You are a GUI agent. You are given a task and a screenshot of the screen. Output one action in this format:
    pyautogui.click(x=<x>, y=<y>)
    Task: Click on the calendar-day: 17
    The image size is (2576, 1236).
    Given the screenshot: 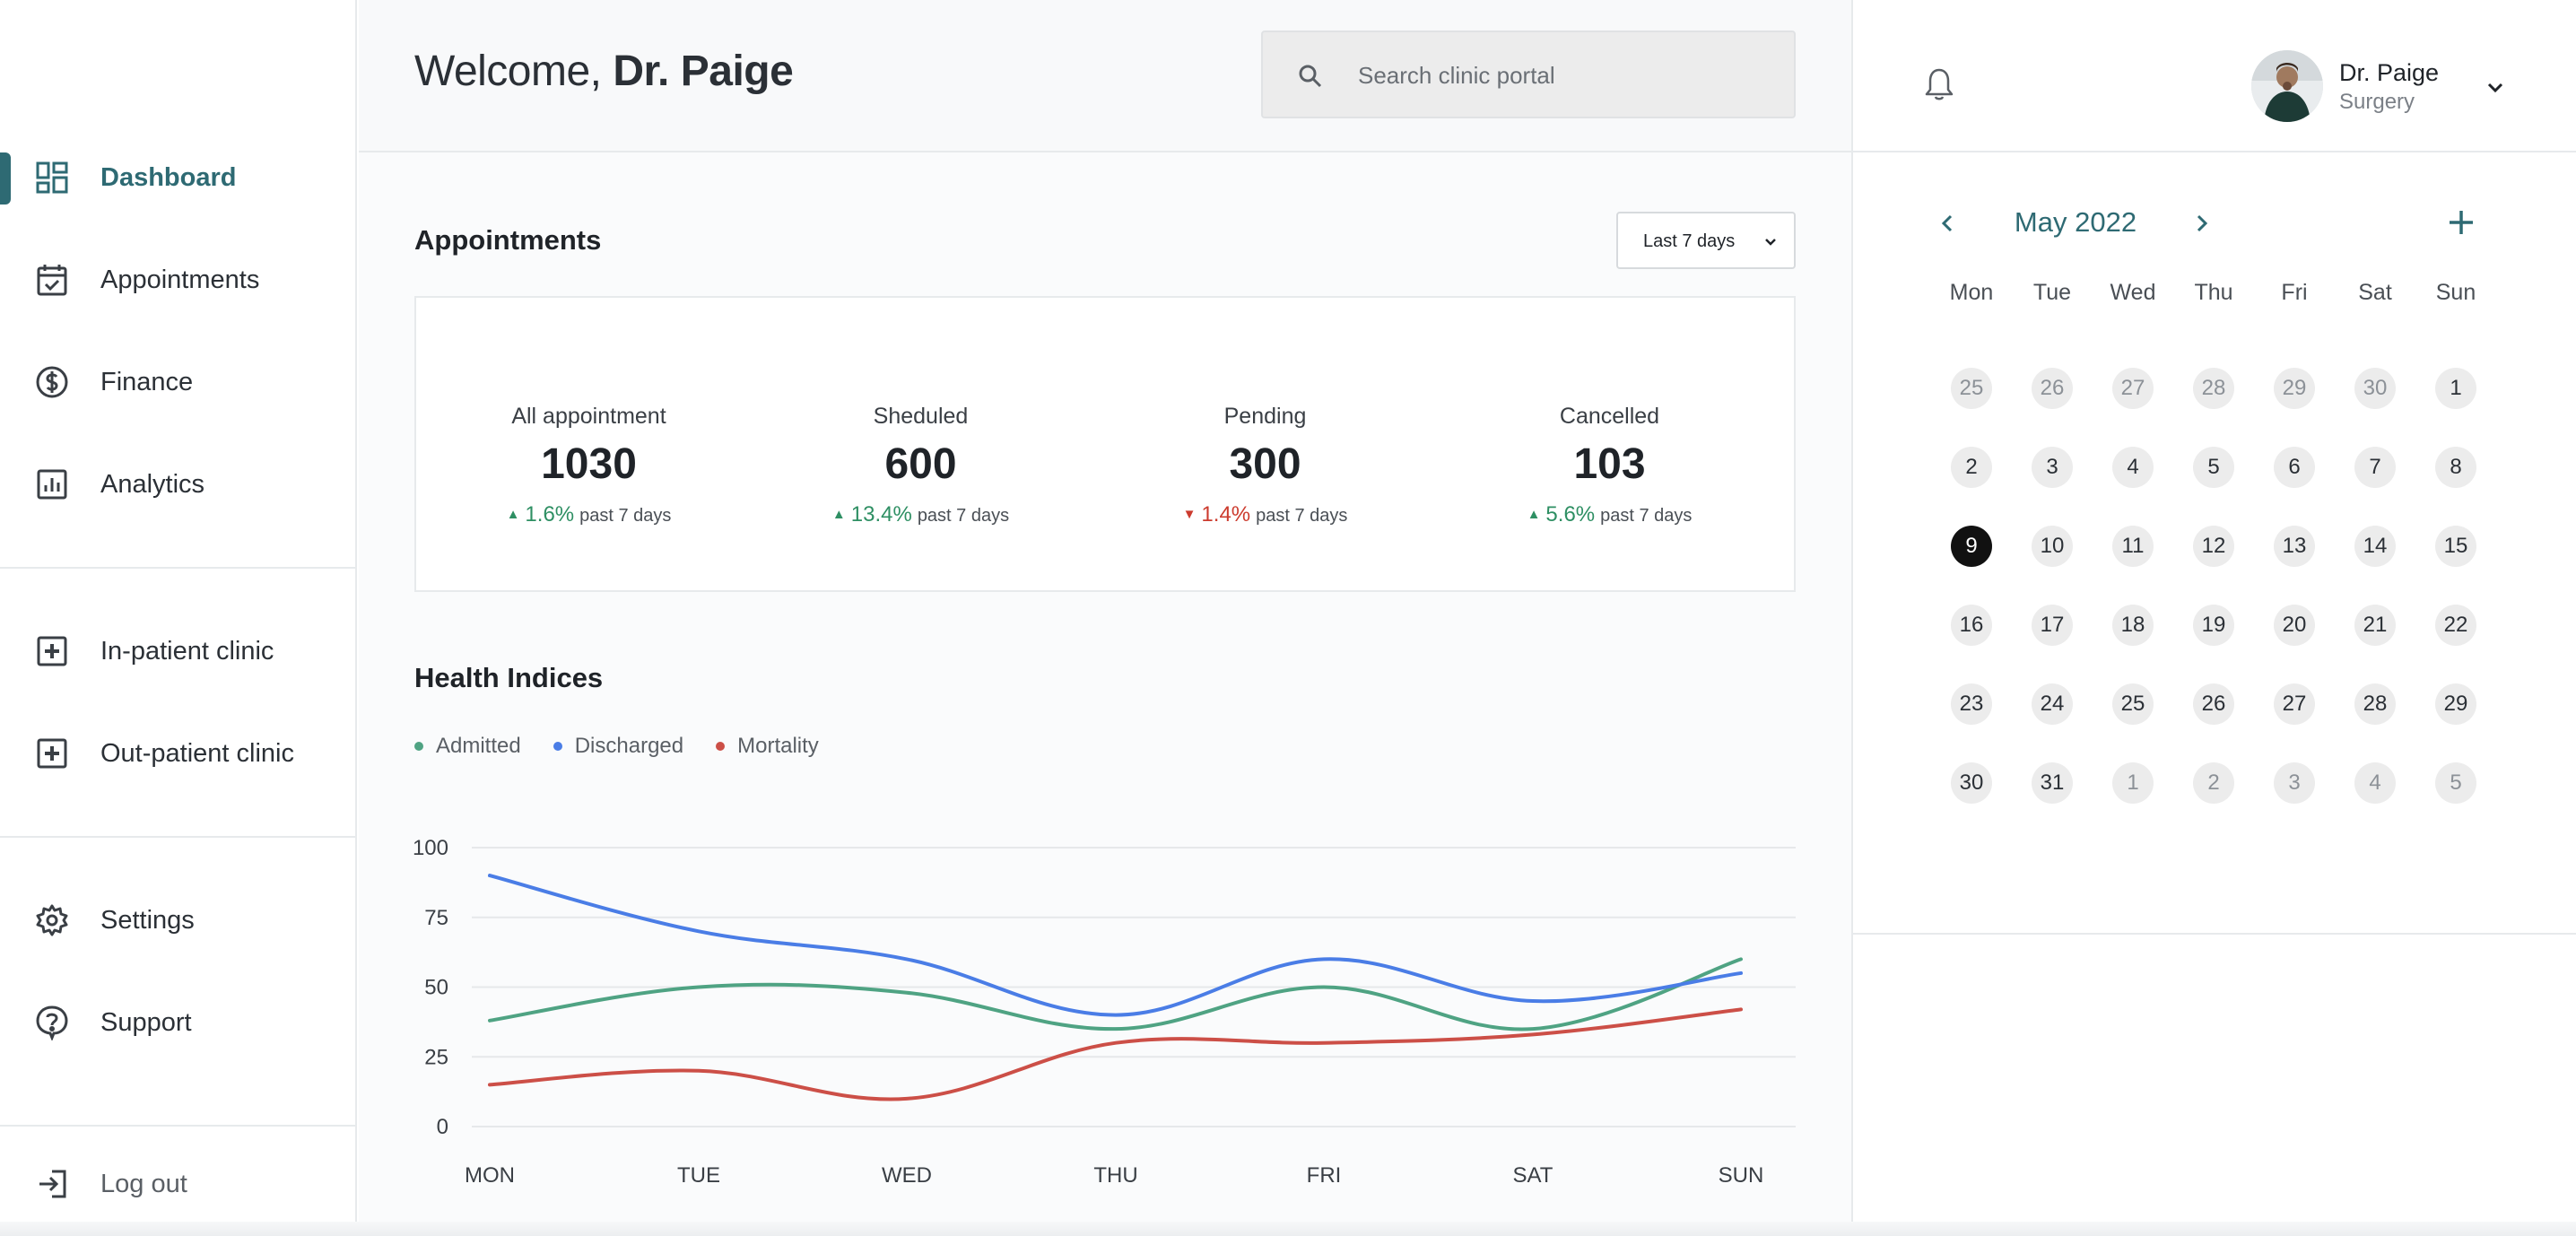 What is the action you would take?
    pyautogui.click(x=2052, y=625)
    